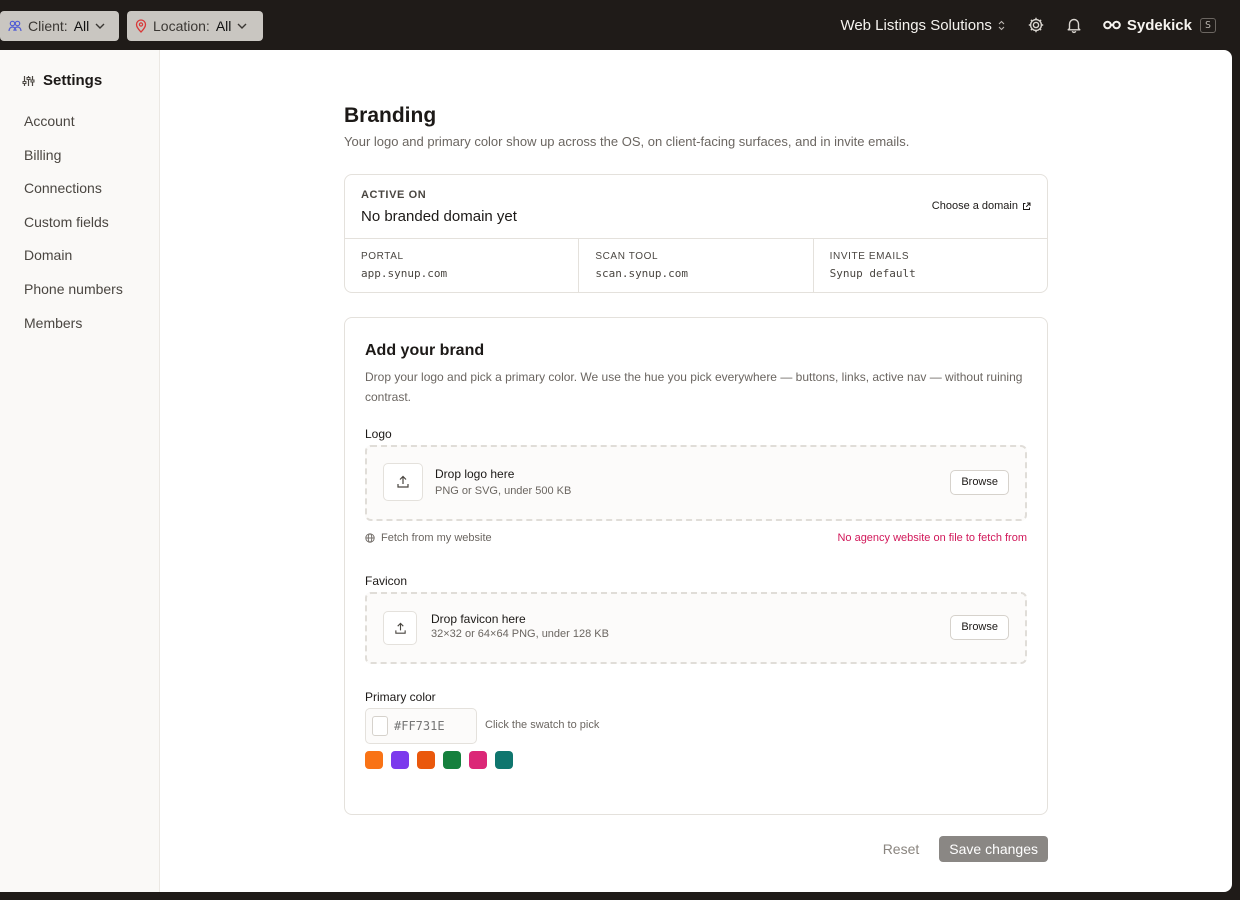 The height and width of the screenshot is (900, 1240). Describe the element at coordinates (32, 81) in the screenshot. I see `sliders-icon` at that location.